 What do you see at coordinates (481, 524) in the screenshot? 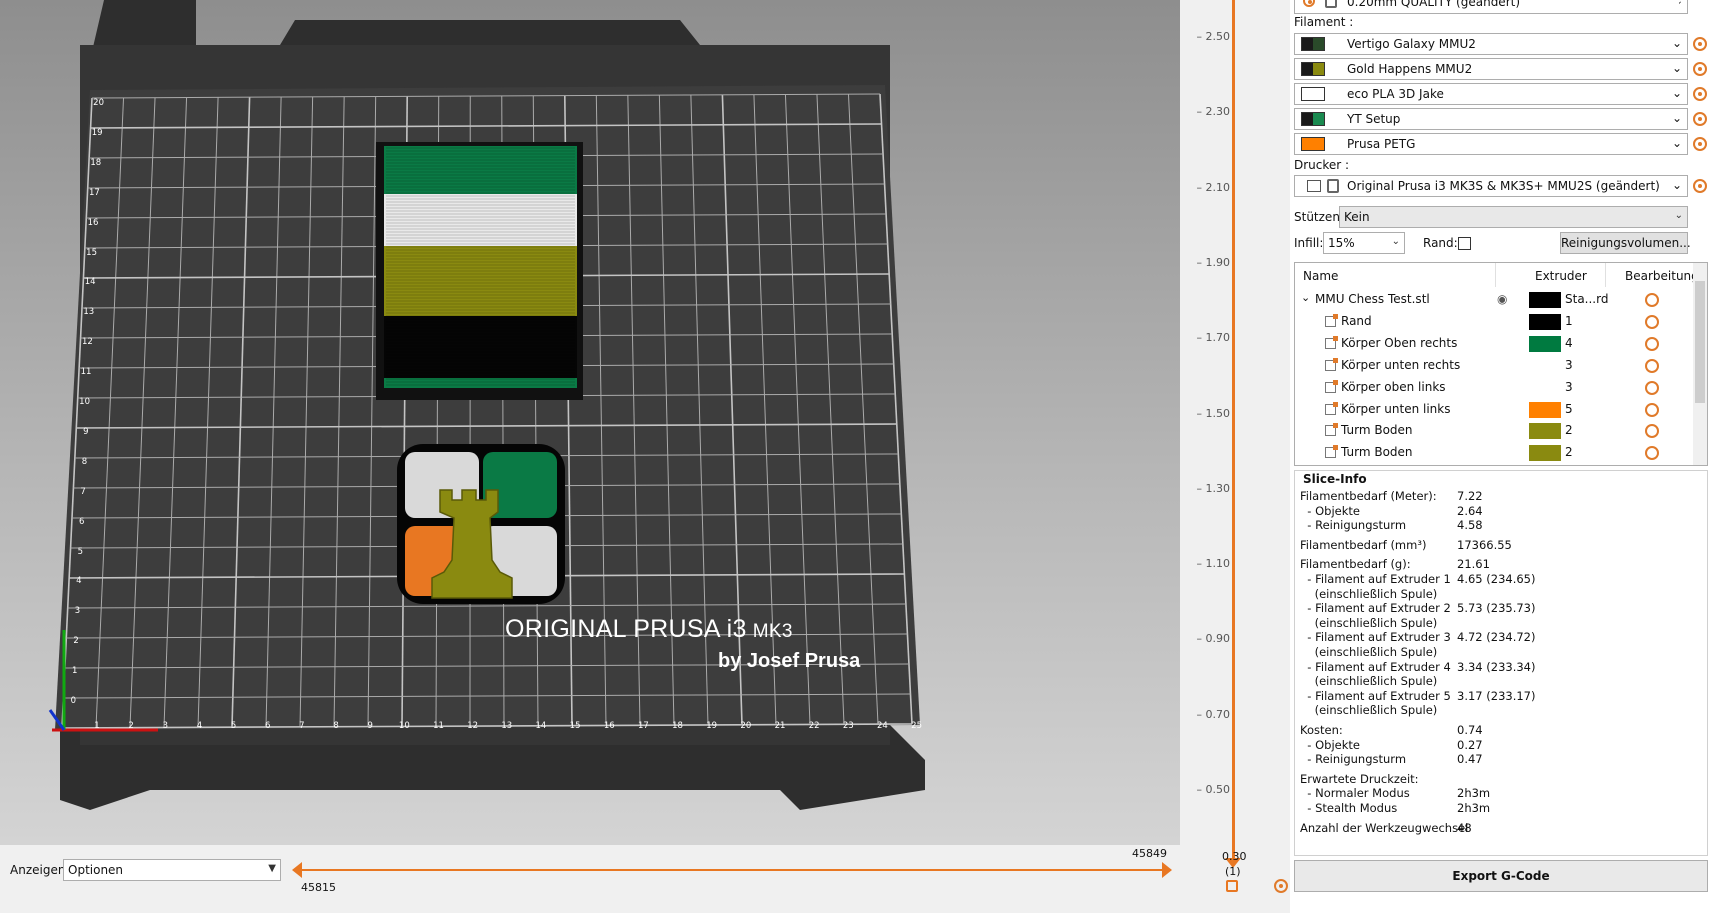
I see `chess-tile-object` at bounding box center [481, 524].